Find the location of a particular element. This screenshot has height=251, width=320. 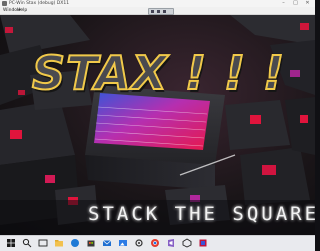

windows-start-icon is located at coordinates (11, 243).